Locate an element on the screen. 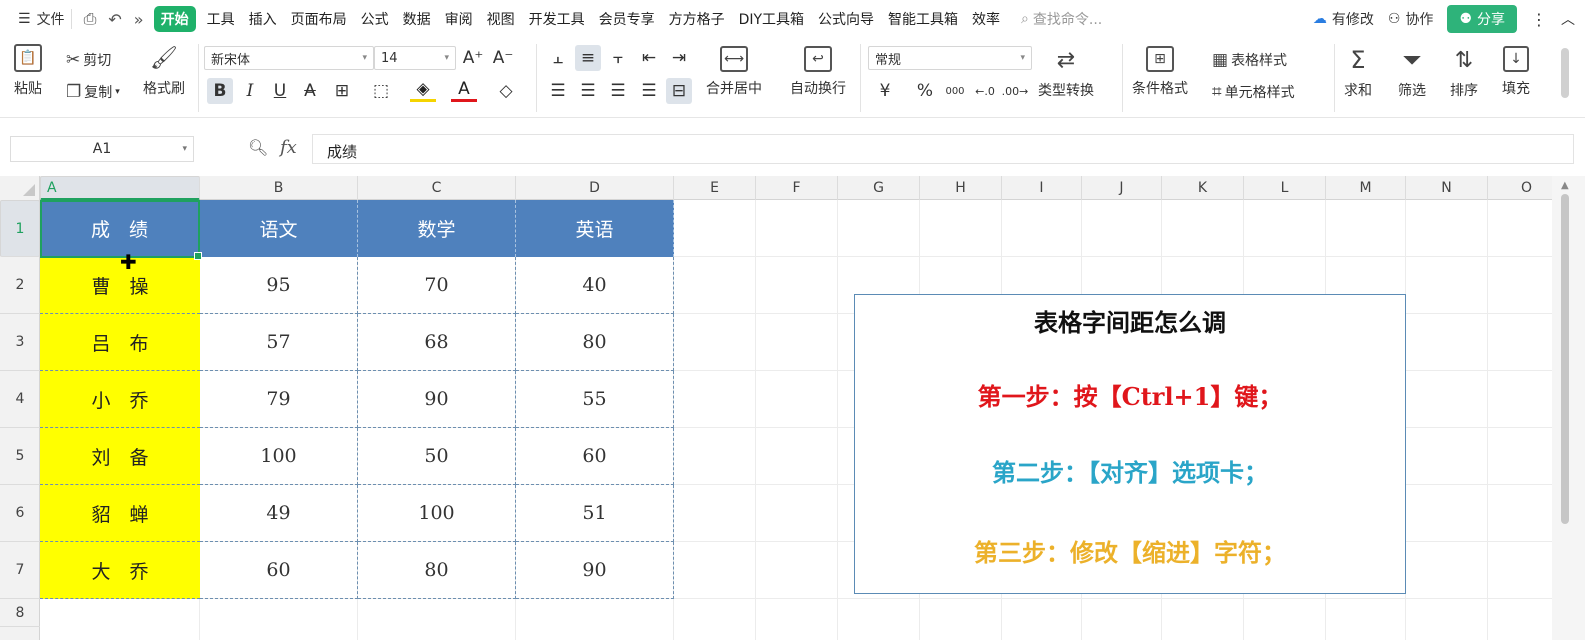 Image resolution: width=1585 pixels, height=640 pixels. select-all-corner is located at coordinates (20, 188).